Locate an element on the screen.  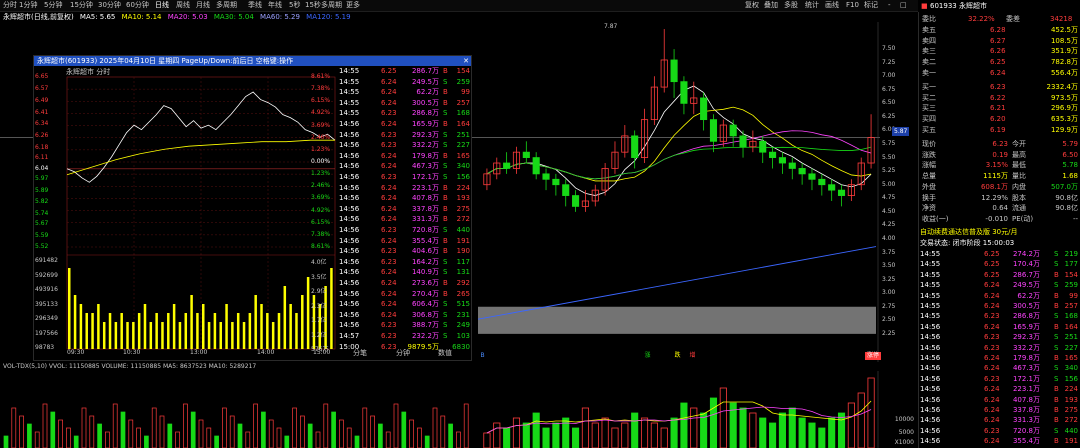
tab-15min: 15分钟 is located at coordinates (81, 5).